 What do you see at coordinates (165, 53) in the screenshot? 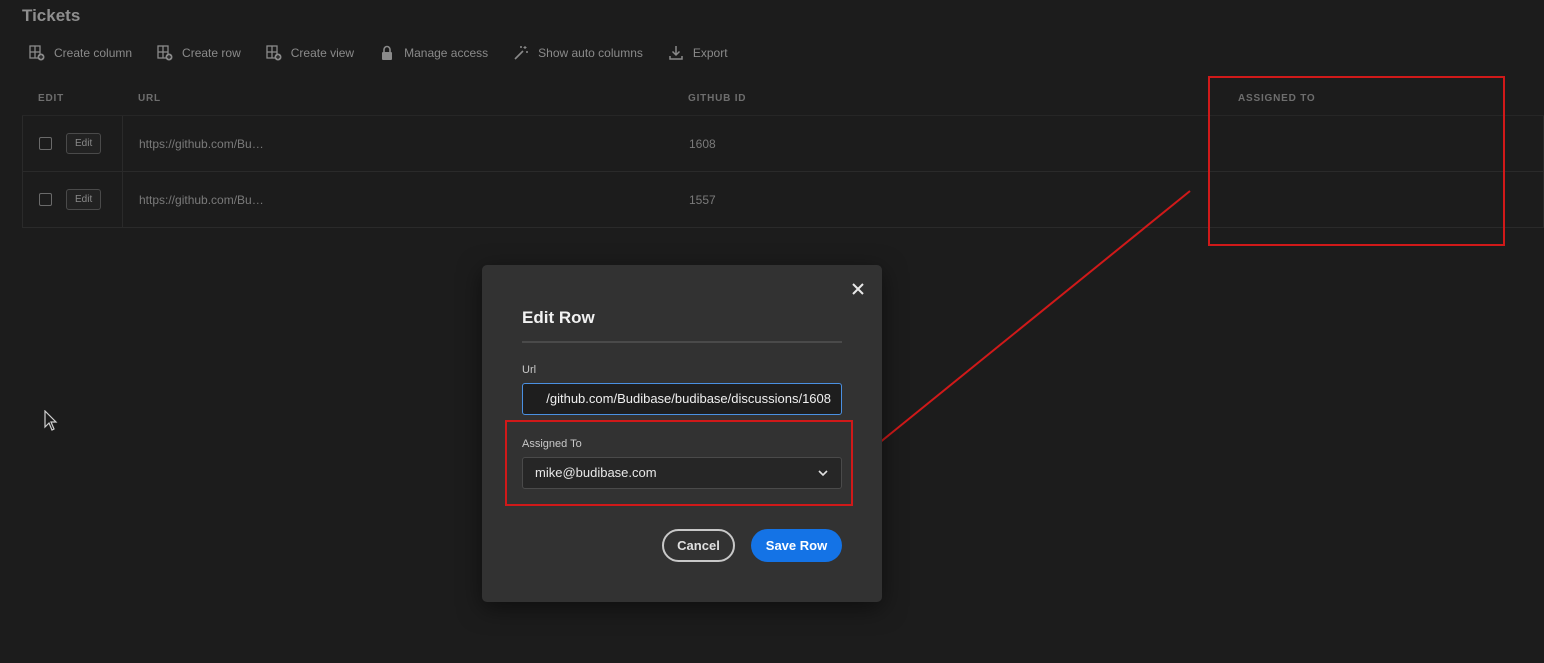
I see `create-row-icon` at bounding box center [165, 53].